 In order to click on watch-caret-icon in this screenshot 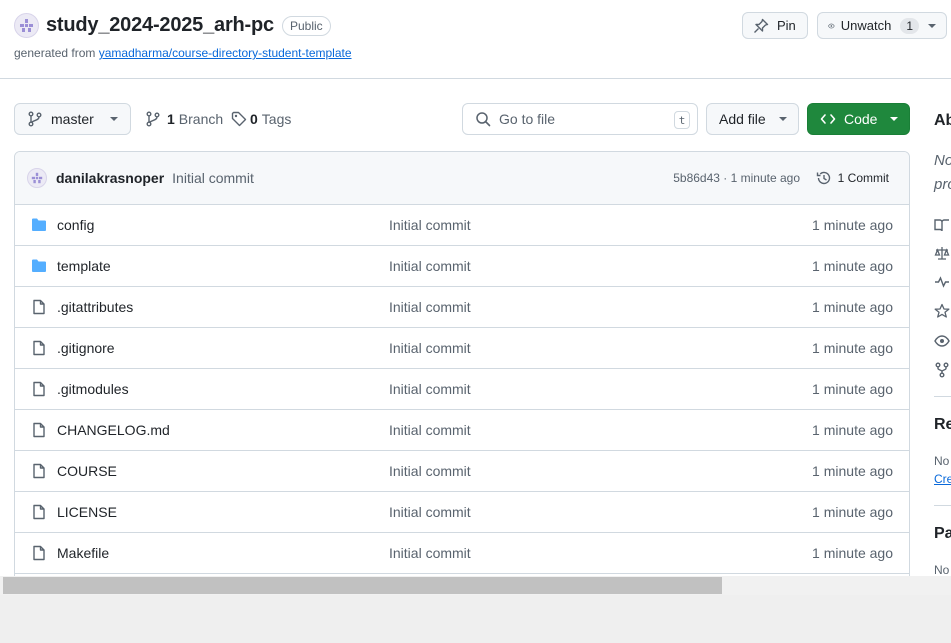, I will do `click(932, 25)`.